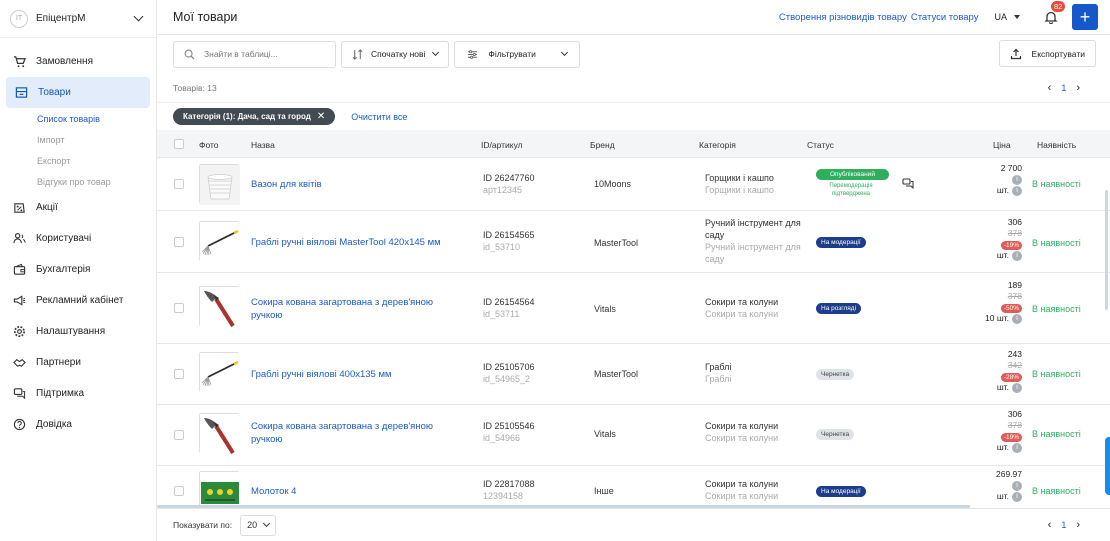 This screenshot has height=541, width=1110. I want to click on product-statuses-link: Статуси товару, so click(945, 17).